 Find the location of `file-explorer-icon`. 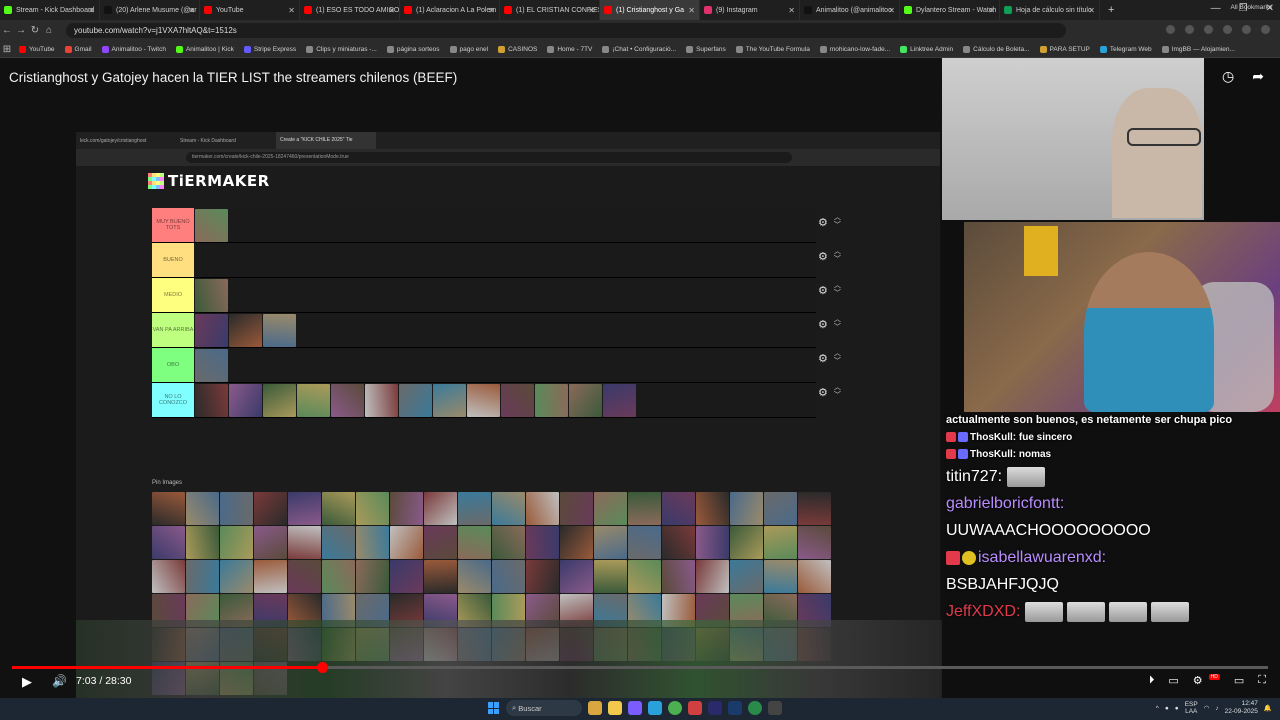

file-explorer-icon is located at coordinates (615, 708).